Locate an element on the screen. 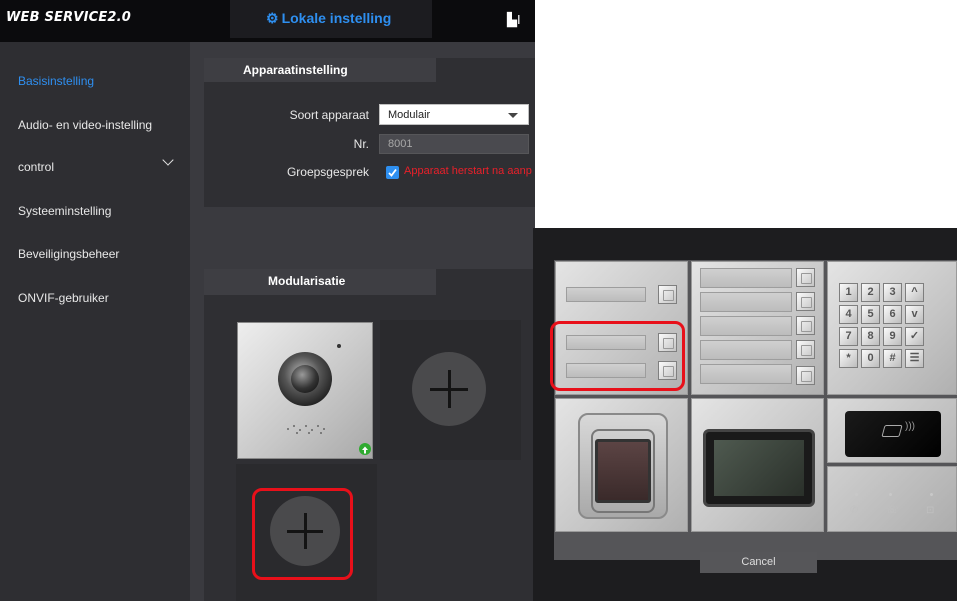 This screenshot has height=601, width=957. keypad-key: * is located at coordinates (848, 358).